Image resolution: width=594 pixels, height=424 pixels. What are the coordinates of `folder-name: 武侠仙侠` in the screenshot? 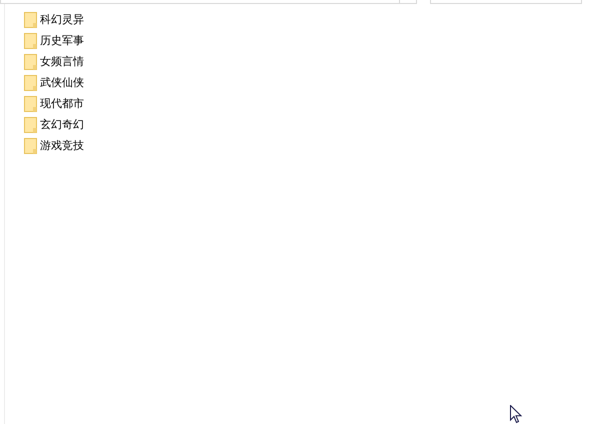 It's located at (62, 83).